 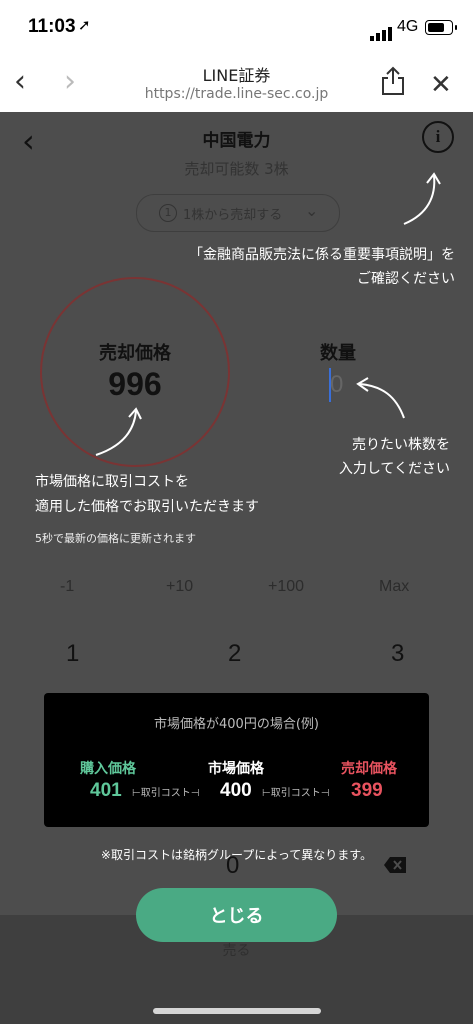 I want to click on location-arrow-icon: ➚, so click(x=84, y=25).